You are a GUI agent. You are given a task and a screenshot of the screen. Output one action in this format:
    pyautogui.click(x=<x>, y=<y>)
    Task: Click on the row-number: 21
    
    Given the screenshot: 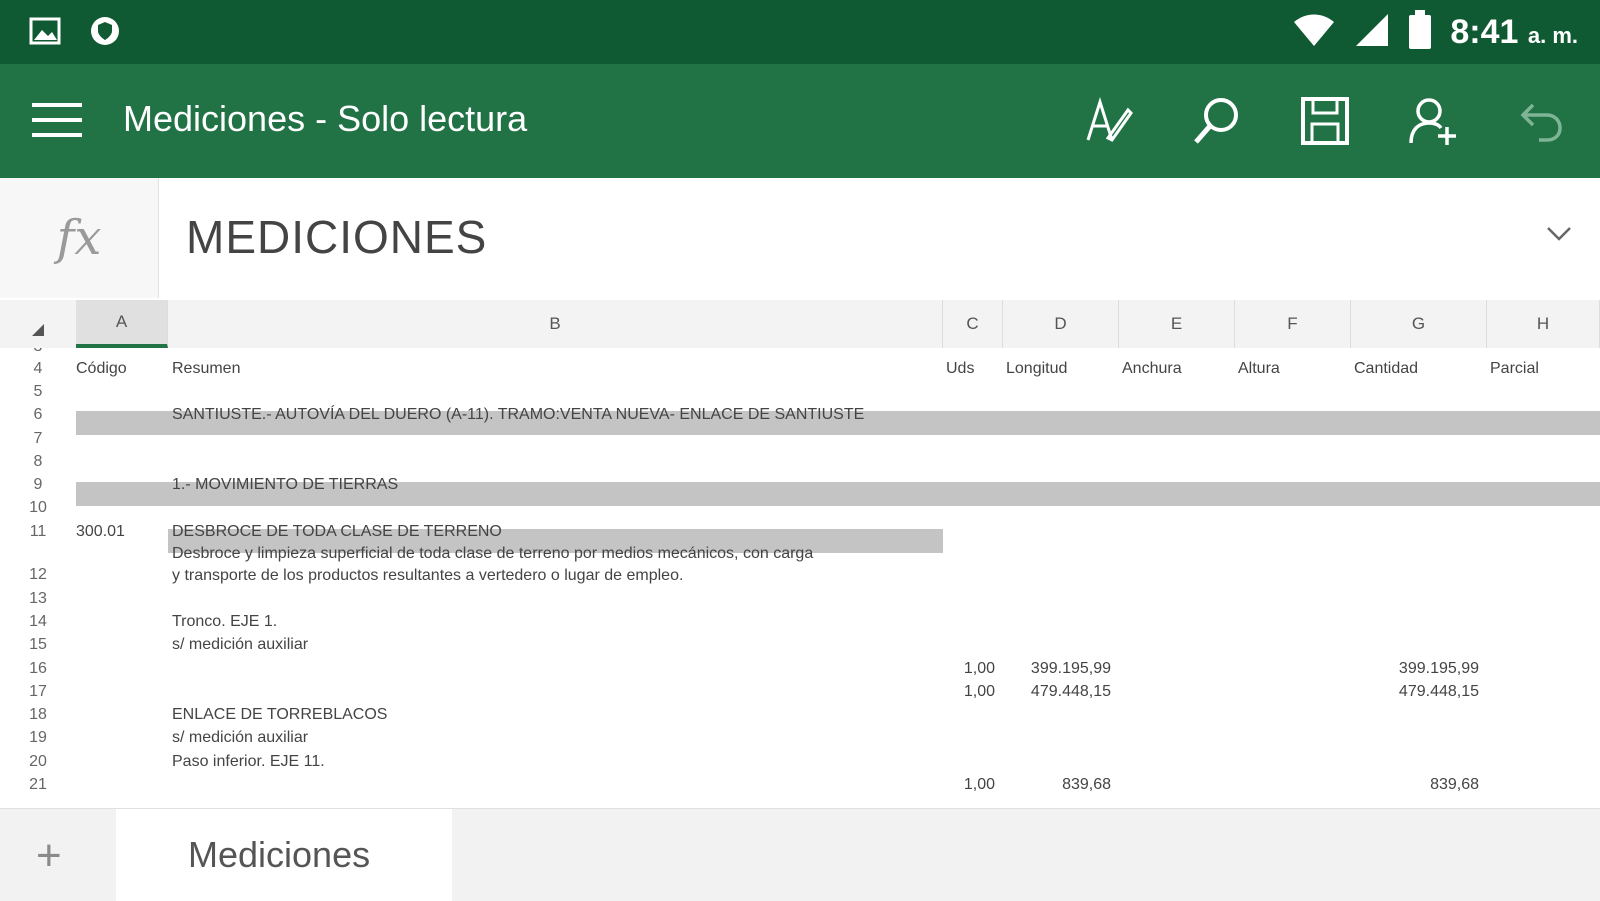 What is the action you would take?
    pyautogui.click(x=38, y=785)
    